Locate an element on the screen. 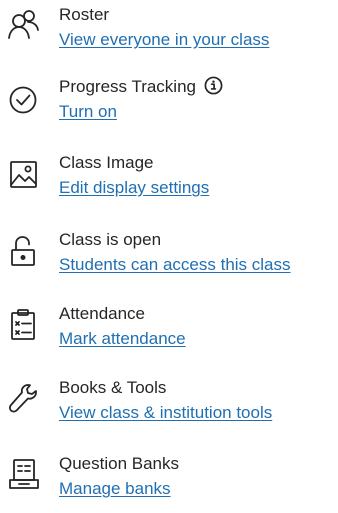  books-tools-title: Books & Tools is located at coordinates (113, 387).